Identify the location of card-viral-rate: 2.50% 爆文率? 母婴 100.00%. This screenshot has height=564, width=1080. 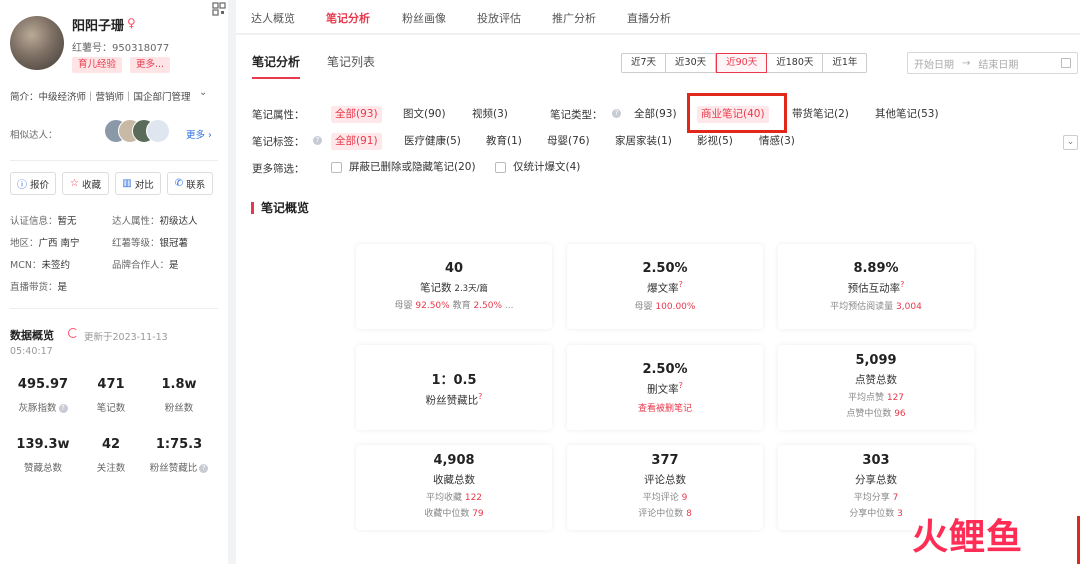
(665, 286).